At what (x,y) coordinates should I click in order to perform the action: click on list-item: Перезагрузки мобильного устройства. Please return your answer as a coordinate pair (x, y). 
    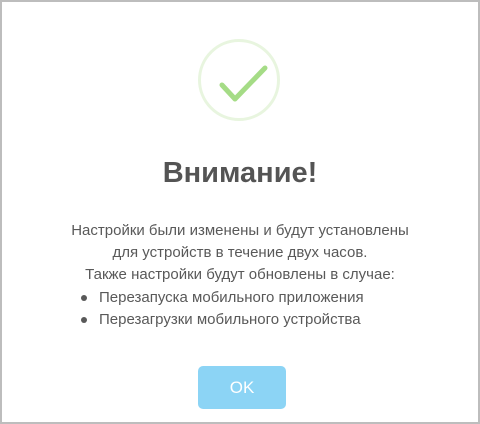
    Looking at the image, I should click on (221, 320).